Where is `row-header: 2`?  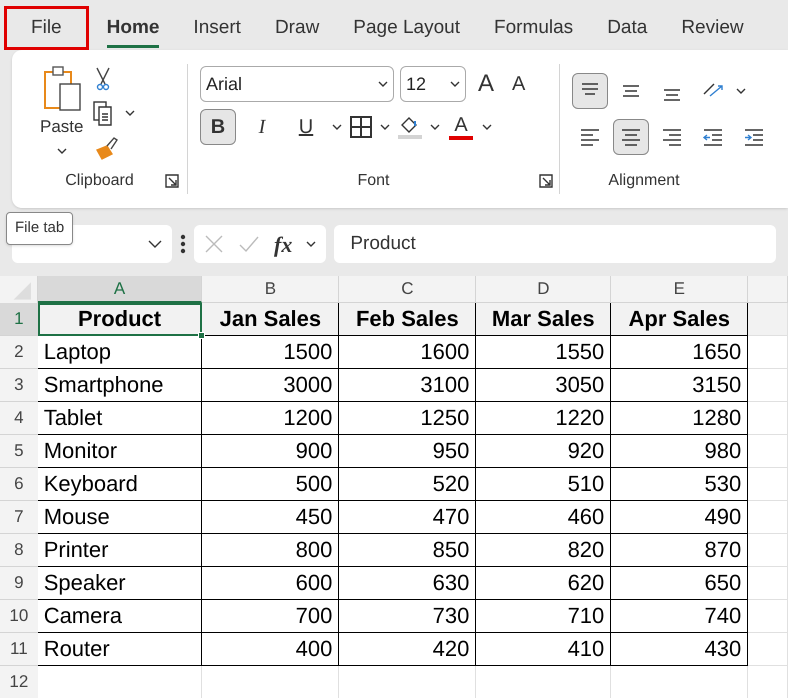 row-header: 2 is located at coordinates (19, 352).